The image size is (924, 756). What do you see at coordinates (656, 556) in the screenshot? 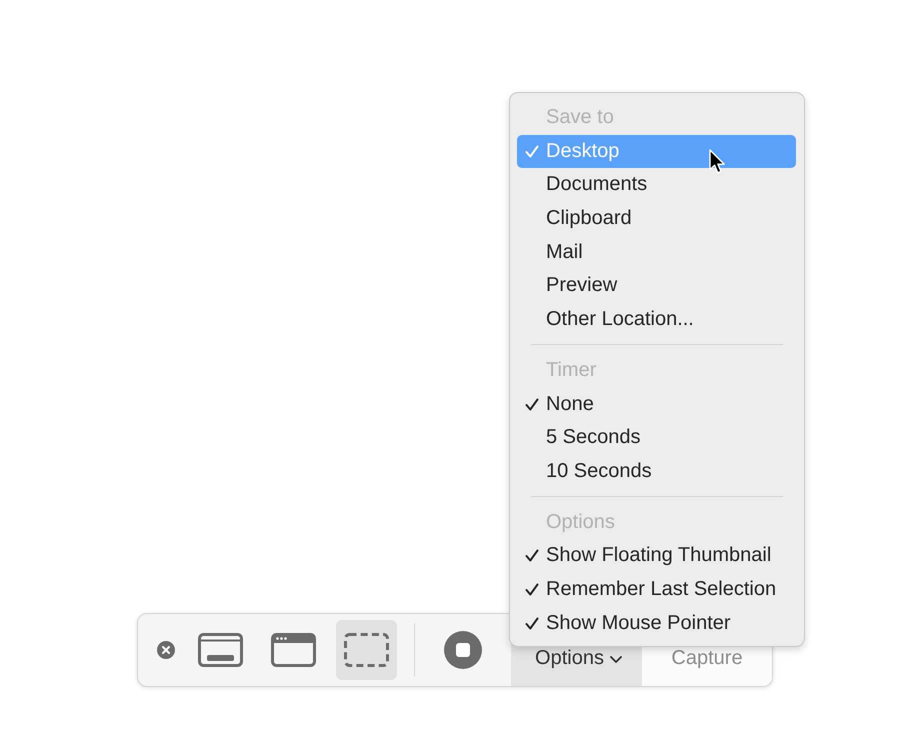
I see `menu-item: Show Floating Thumbnail` at bounding box center [656, 556].